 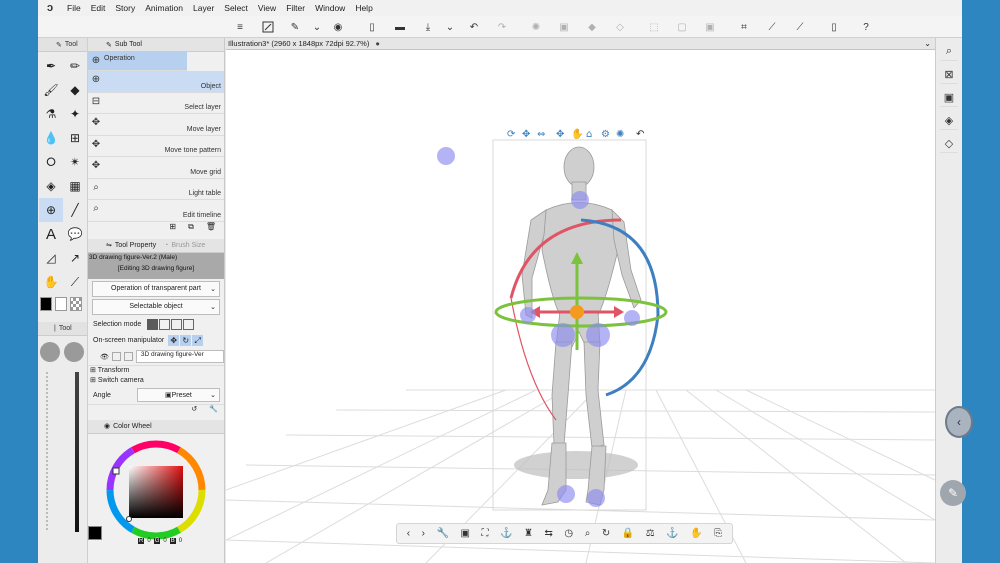 What do you see at coordinates (338, 27) in the screenshot?
I see `view-icon: ◉` at bounding box center [338, 27].